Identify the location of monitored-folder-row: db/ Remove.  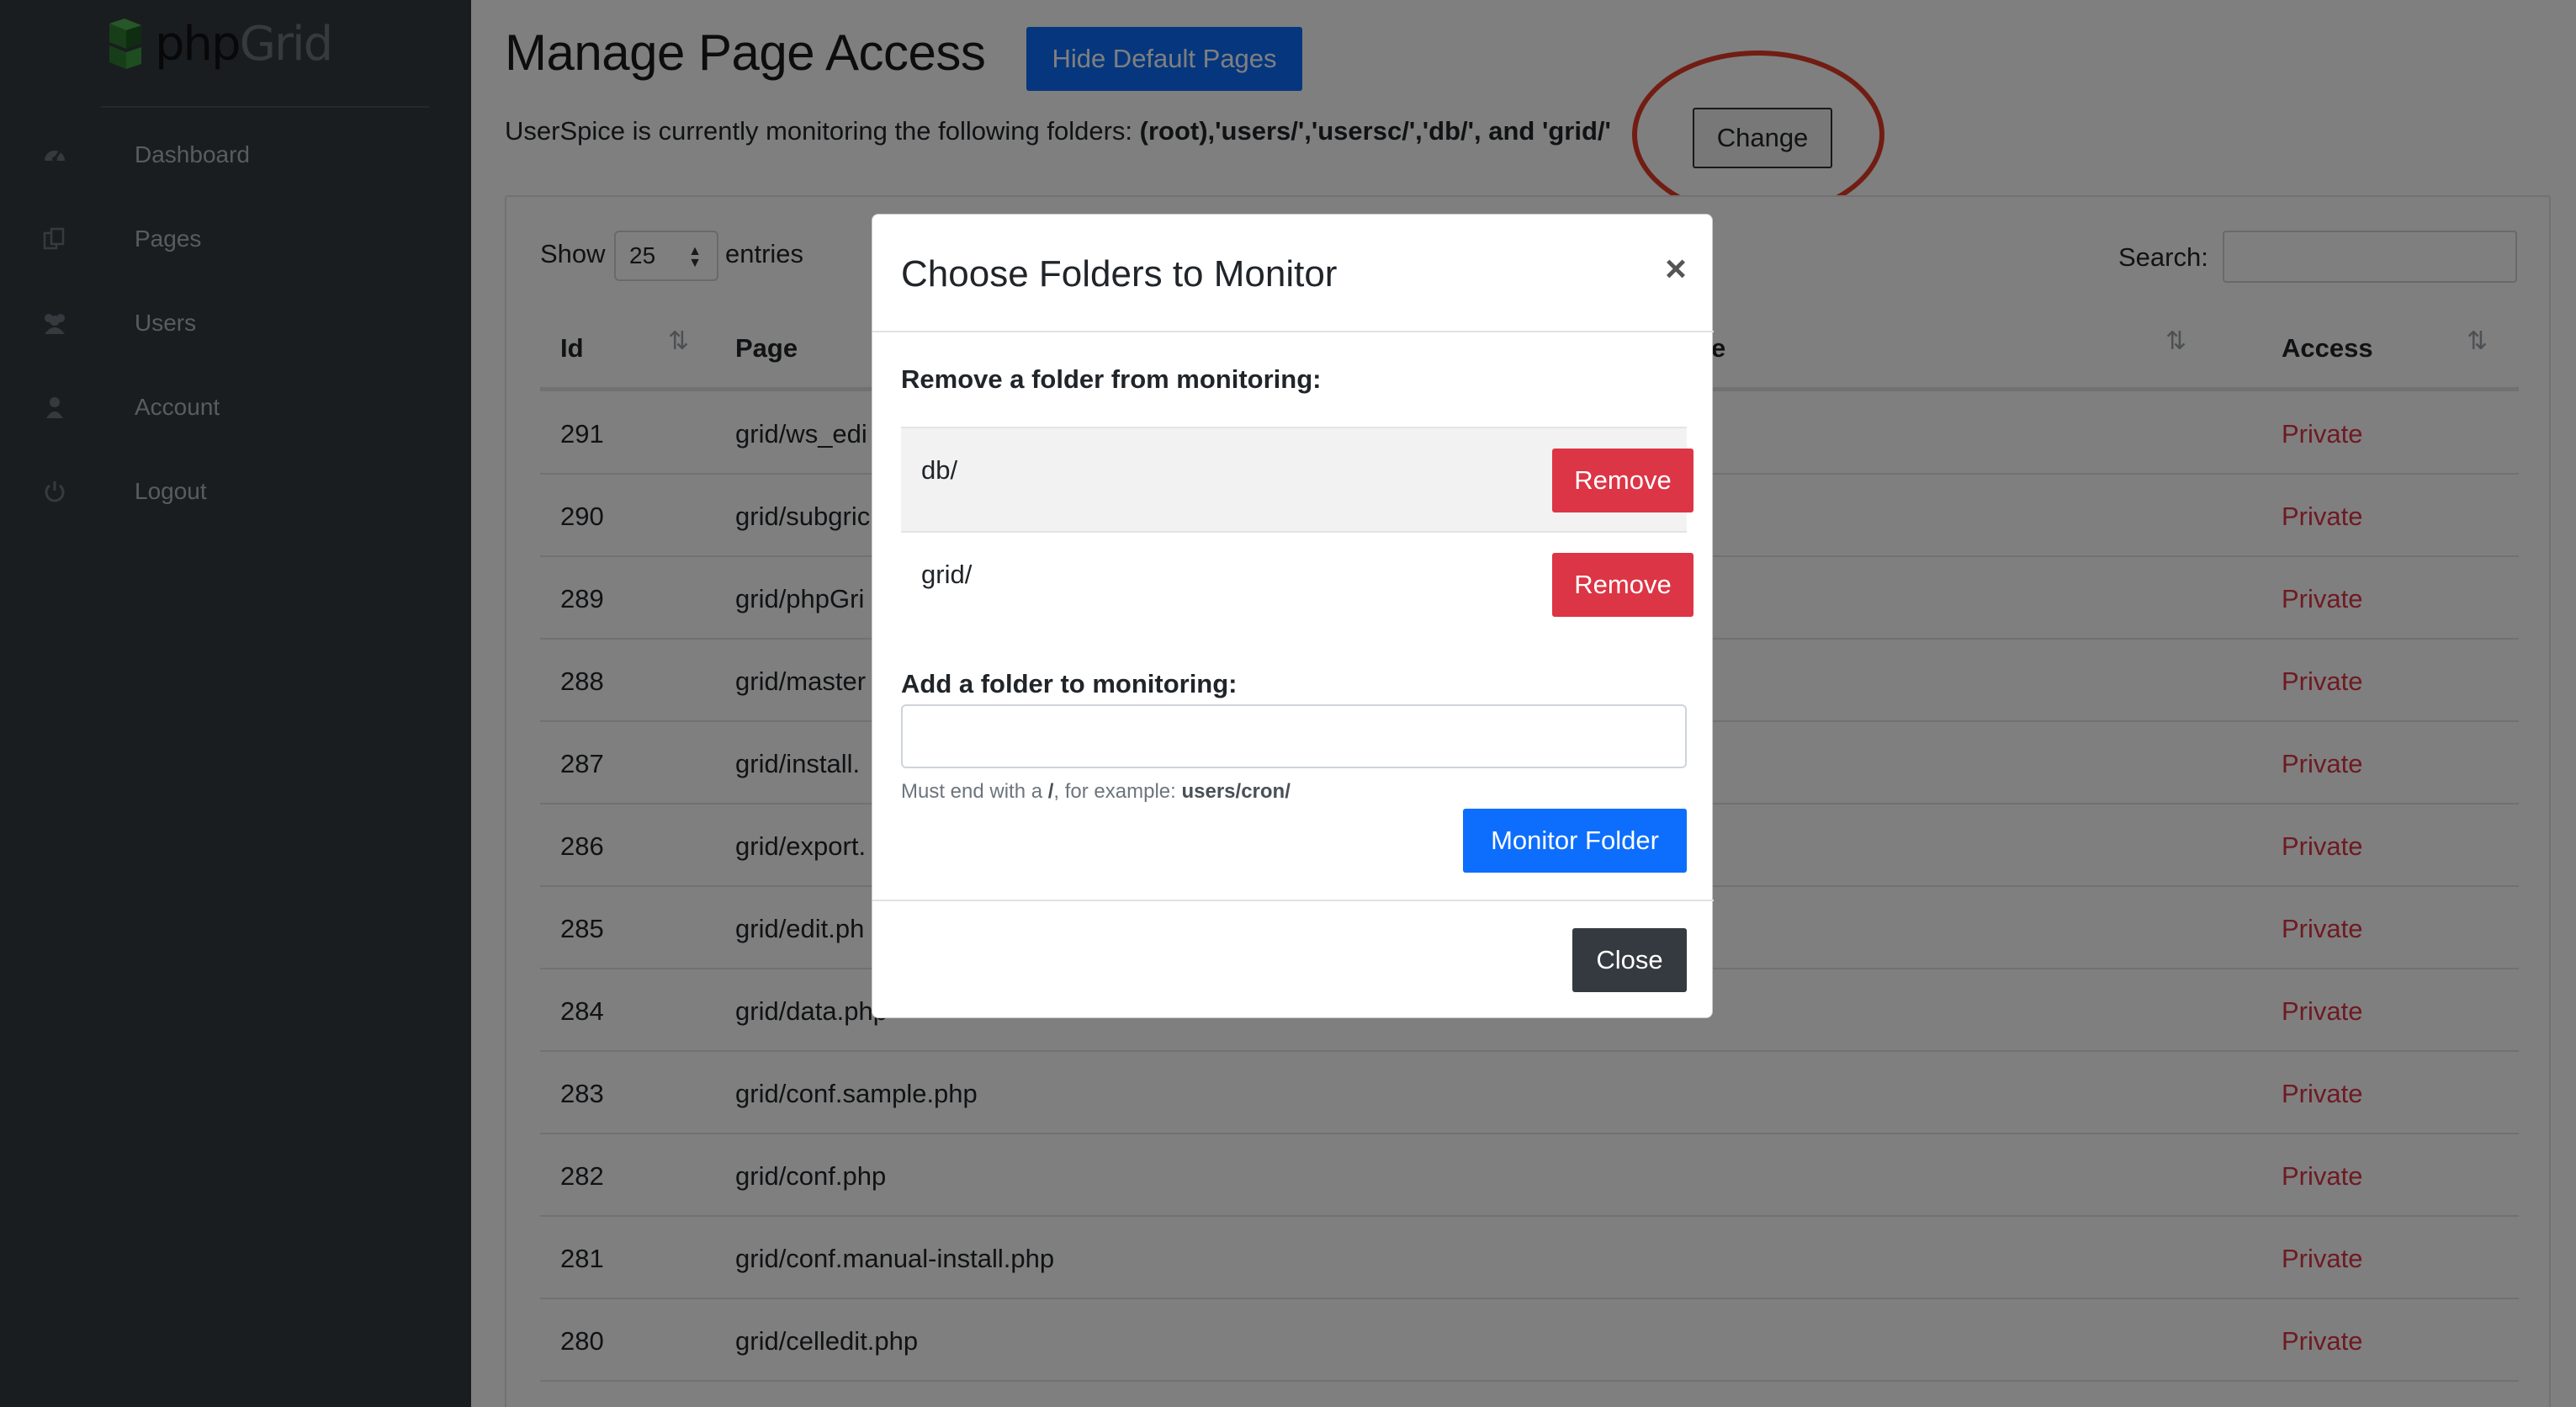
(1297, 480).